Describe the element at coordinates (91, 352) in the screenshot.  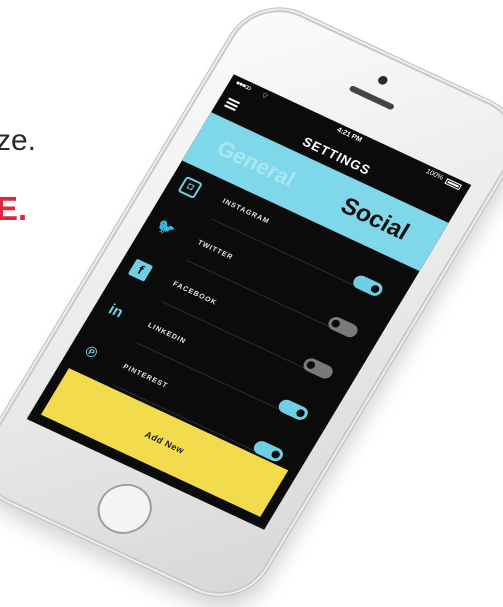
I see `pinterest-icon: ℗` at that location.